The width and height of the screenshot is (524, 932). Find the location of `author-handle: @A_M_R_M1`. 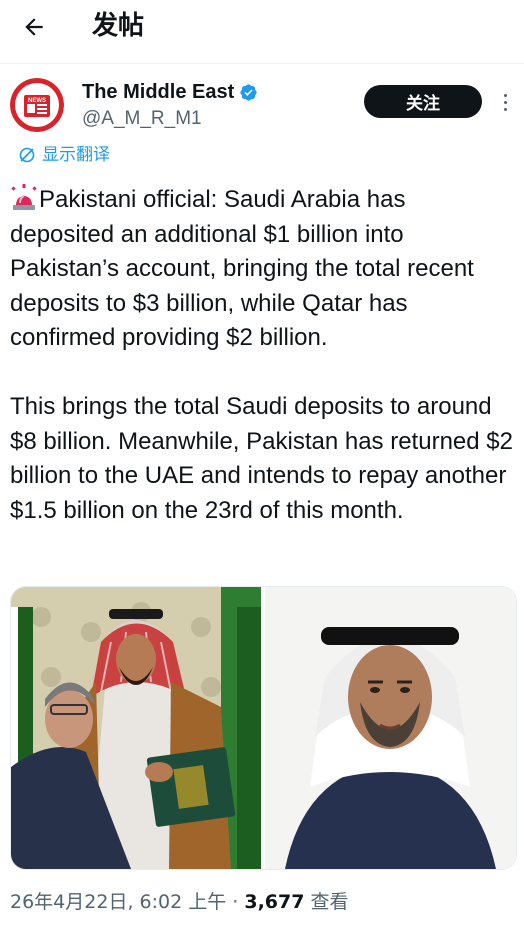

author-handle: @A_M_R_M1 is located at coordinates (142, 119).